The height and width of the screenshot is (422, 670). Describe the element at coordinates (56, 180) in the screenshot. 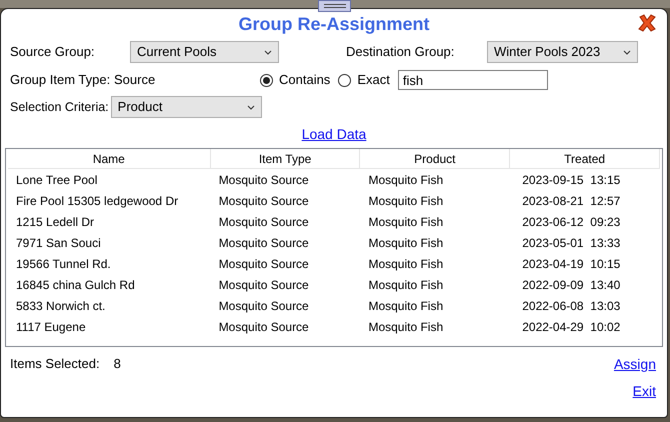

I see `table-cell-text: Lone Tree Pool` at that location.